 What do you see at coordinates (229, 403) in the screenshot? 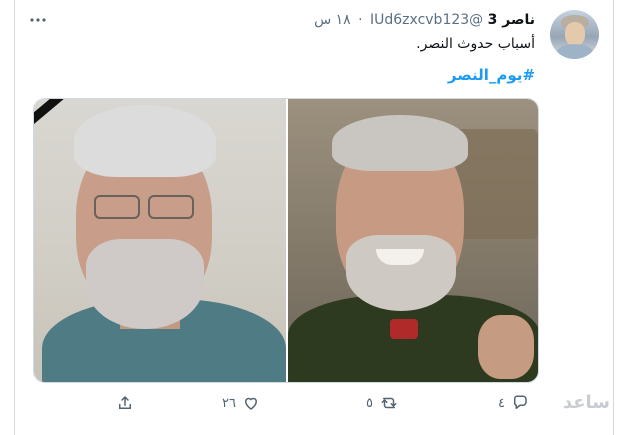
I see `like-count: ٢٦` at bounding box center [229, 403].